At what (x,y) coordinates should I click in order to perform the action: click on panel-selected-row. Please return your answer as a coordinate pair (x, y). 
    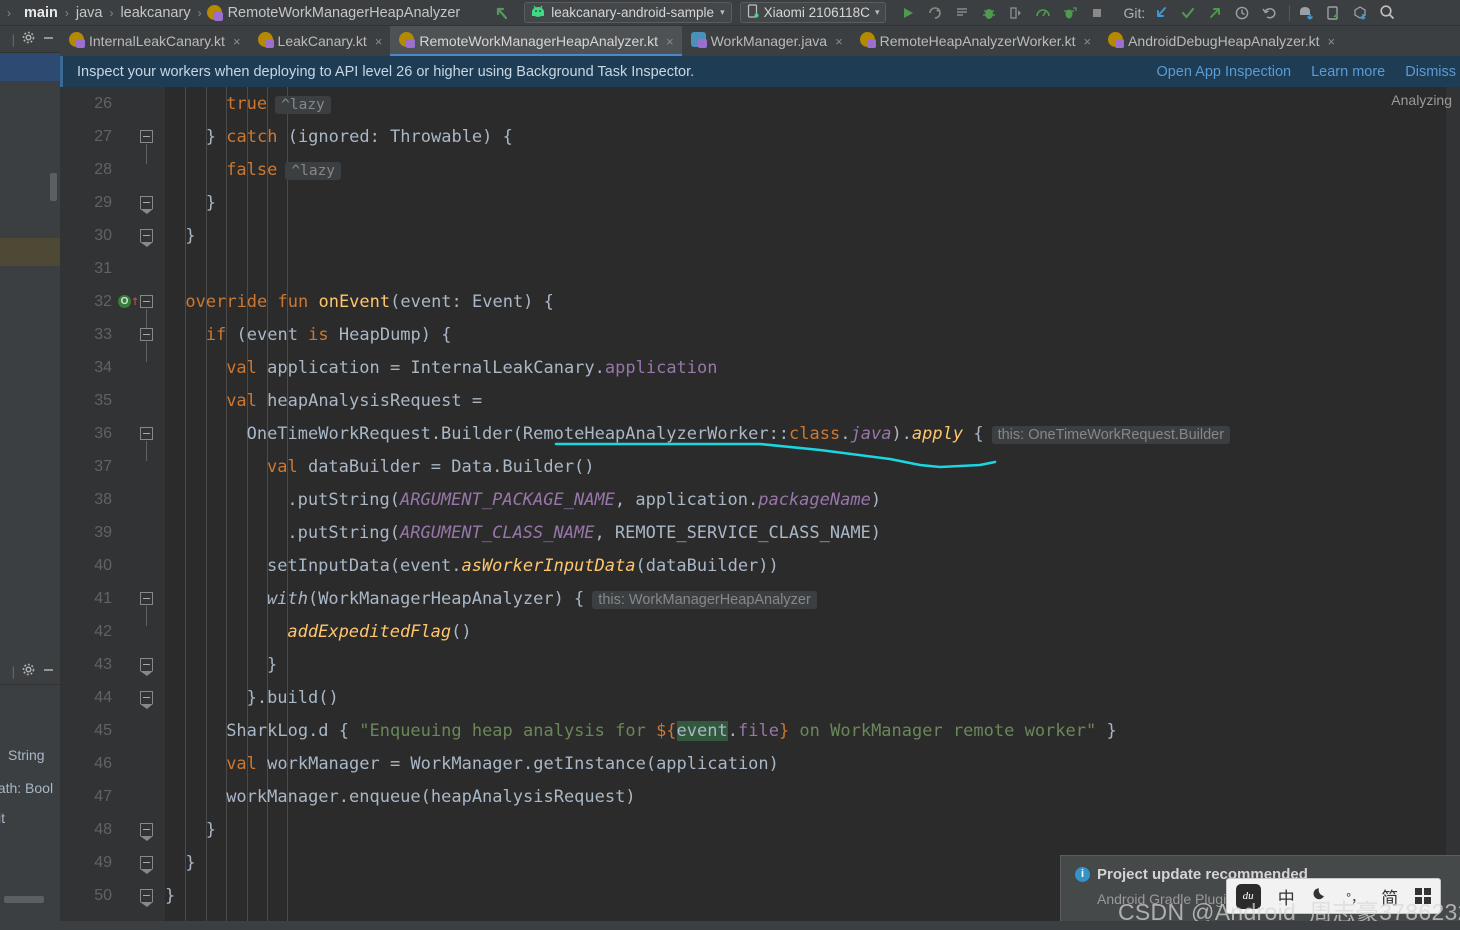
    Looking at the image, I should click on (30, 67).